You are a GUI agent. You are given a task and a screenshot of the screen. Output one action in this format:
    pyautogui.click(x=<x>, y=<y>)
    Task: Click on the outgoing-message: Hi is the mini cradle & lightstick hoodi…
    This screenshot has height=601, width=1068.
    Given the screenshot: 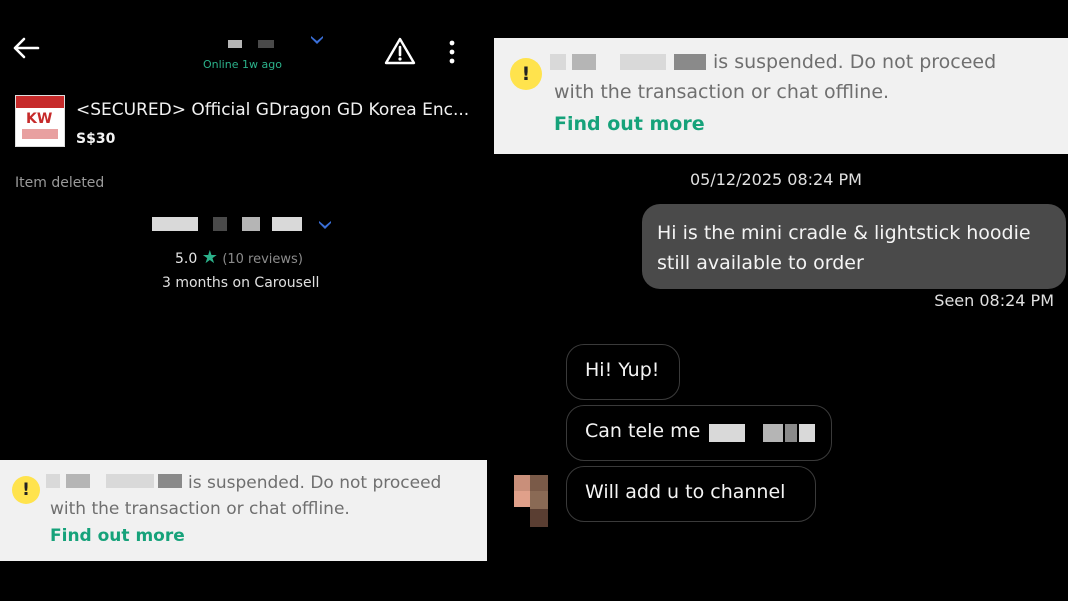 What is the action you would take?
    pyautogui.click(x=854, y=246)
    